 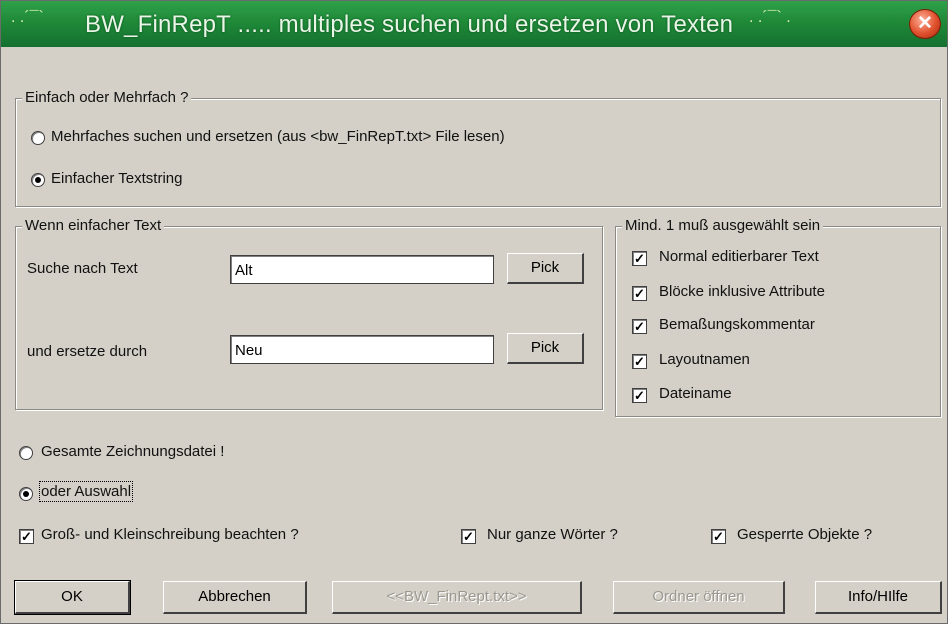 What do you see at coordinates (770, 17) in the screenshot?
I see `title-decoration-right: . .´¯` .` at bounding box center [770, 17].